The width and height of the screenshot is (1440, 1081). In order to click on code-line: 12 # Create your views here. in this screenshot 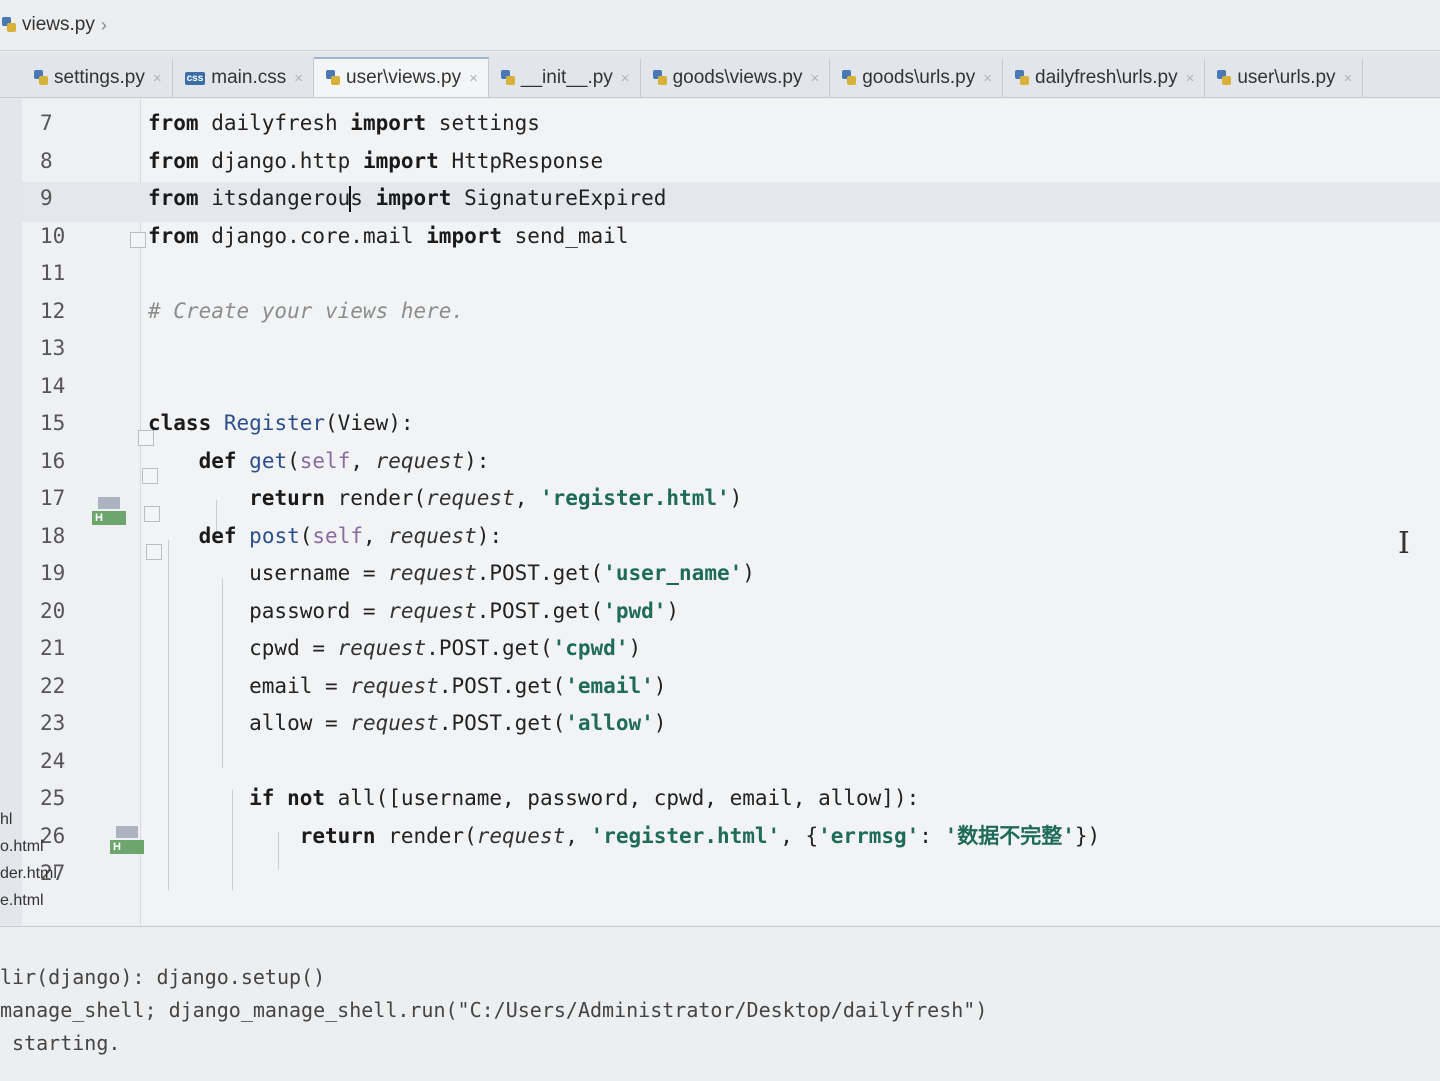, I will do `click(720, 311)`.